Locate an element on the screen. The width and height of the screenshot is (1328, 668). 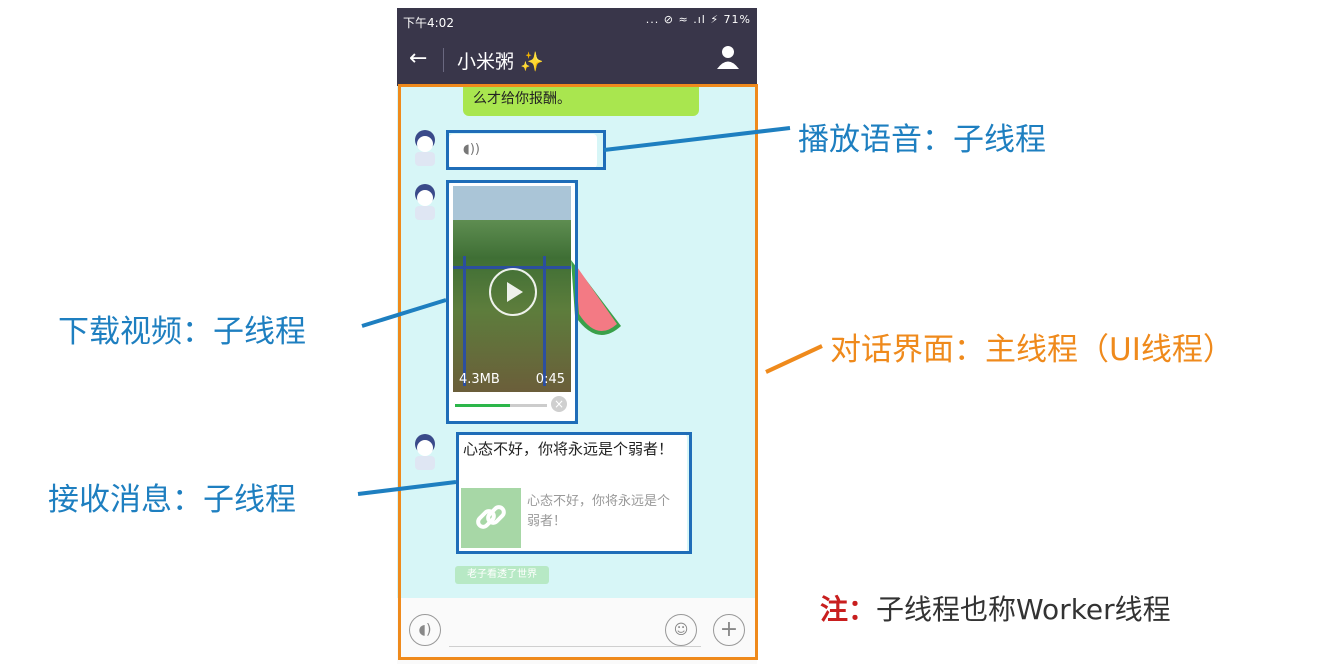
note-prefix: 注： is located at coordinates (848, 609).